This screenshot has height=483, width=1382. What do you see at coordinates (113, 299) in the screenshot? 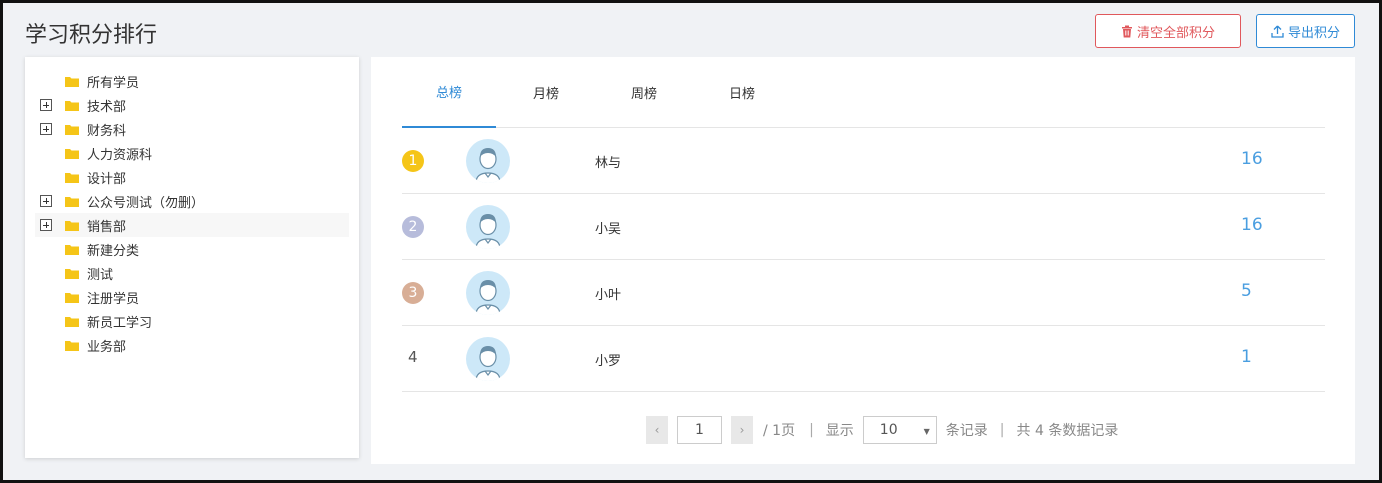
I see `tree-item-label: 注册学员` at bounding box center [113, 299].